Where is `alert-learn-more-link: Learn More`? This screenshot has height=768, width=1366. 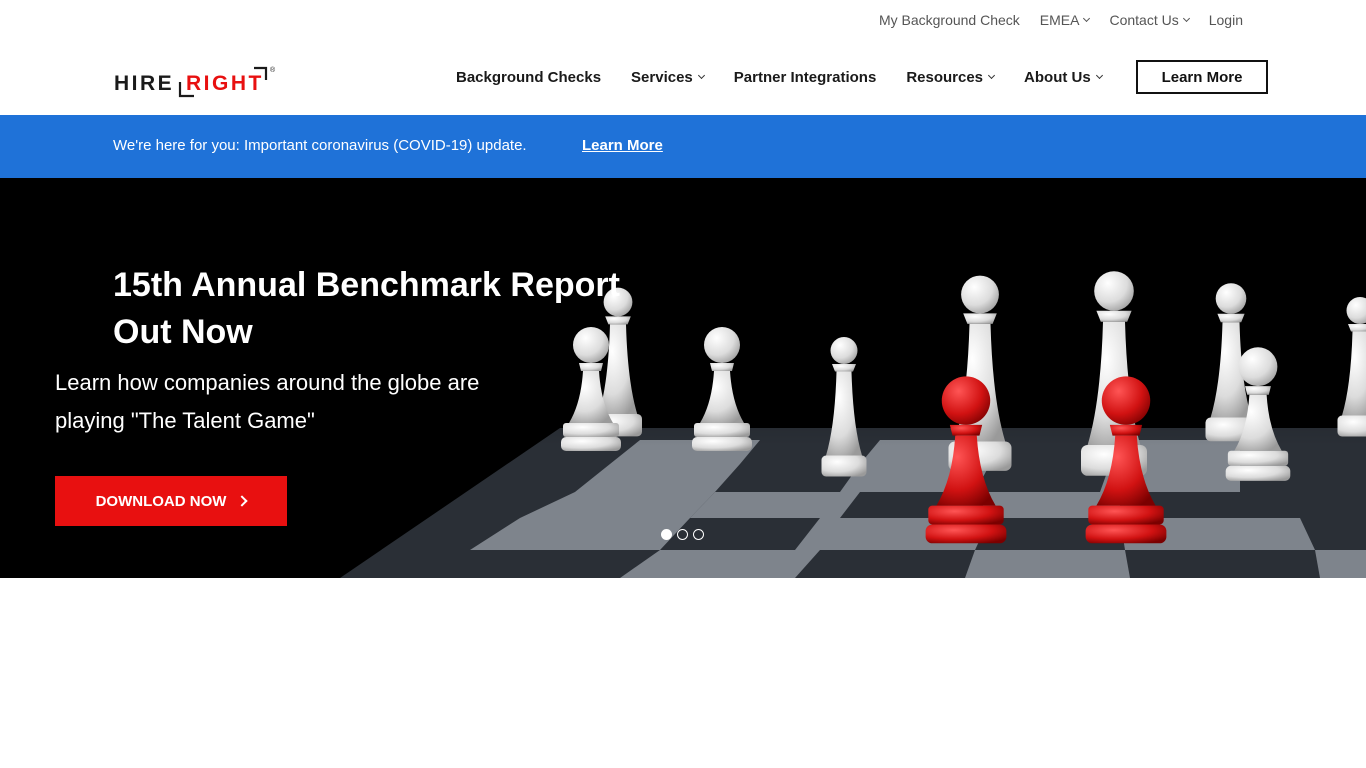
alert-learn-more-link: Learn More is located at coordinates (622, 145).